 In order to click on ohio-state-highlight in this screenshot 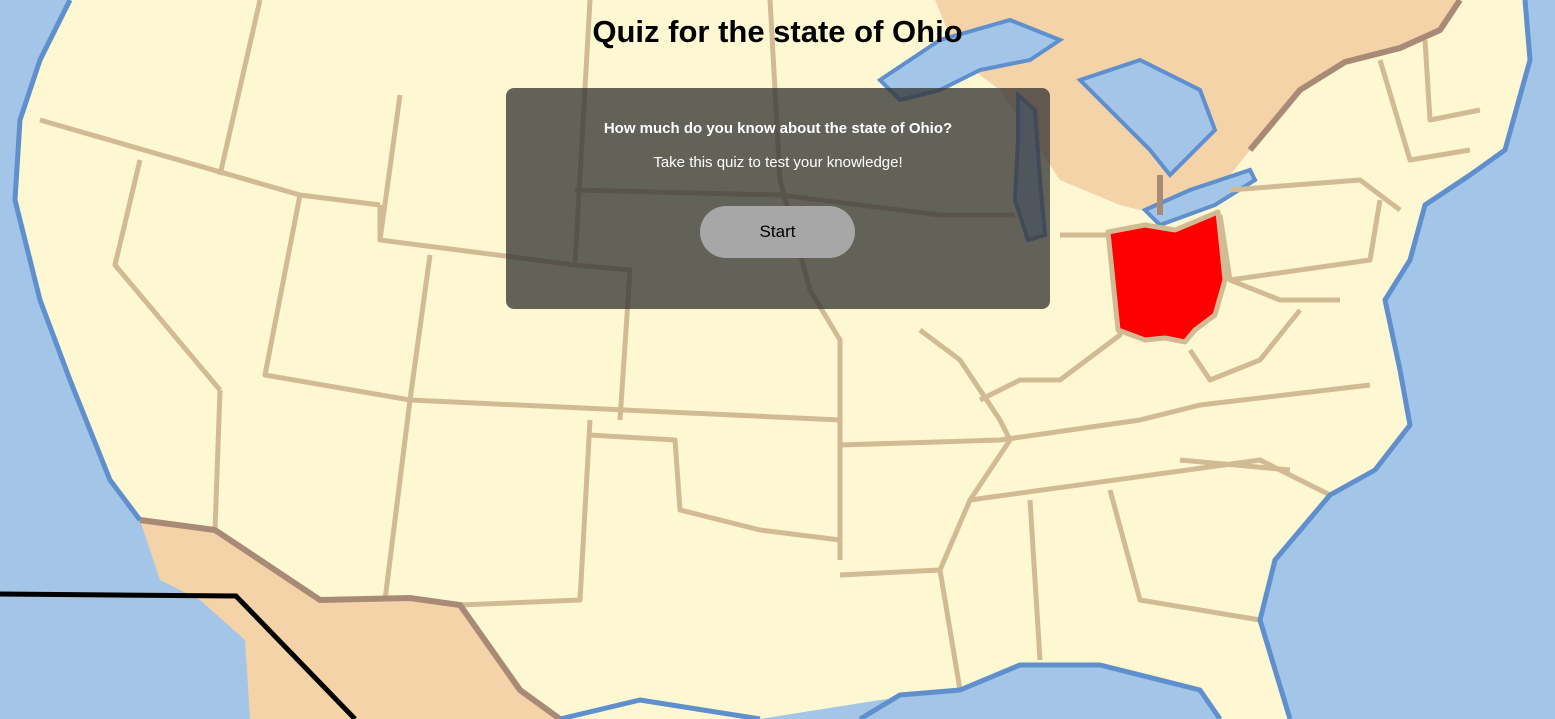, I will do `click(1166, 277)`.